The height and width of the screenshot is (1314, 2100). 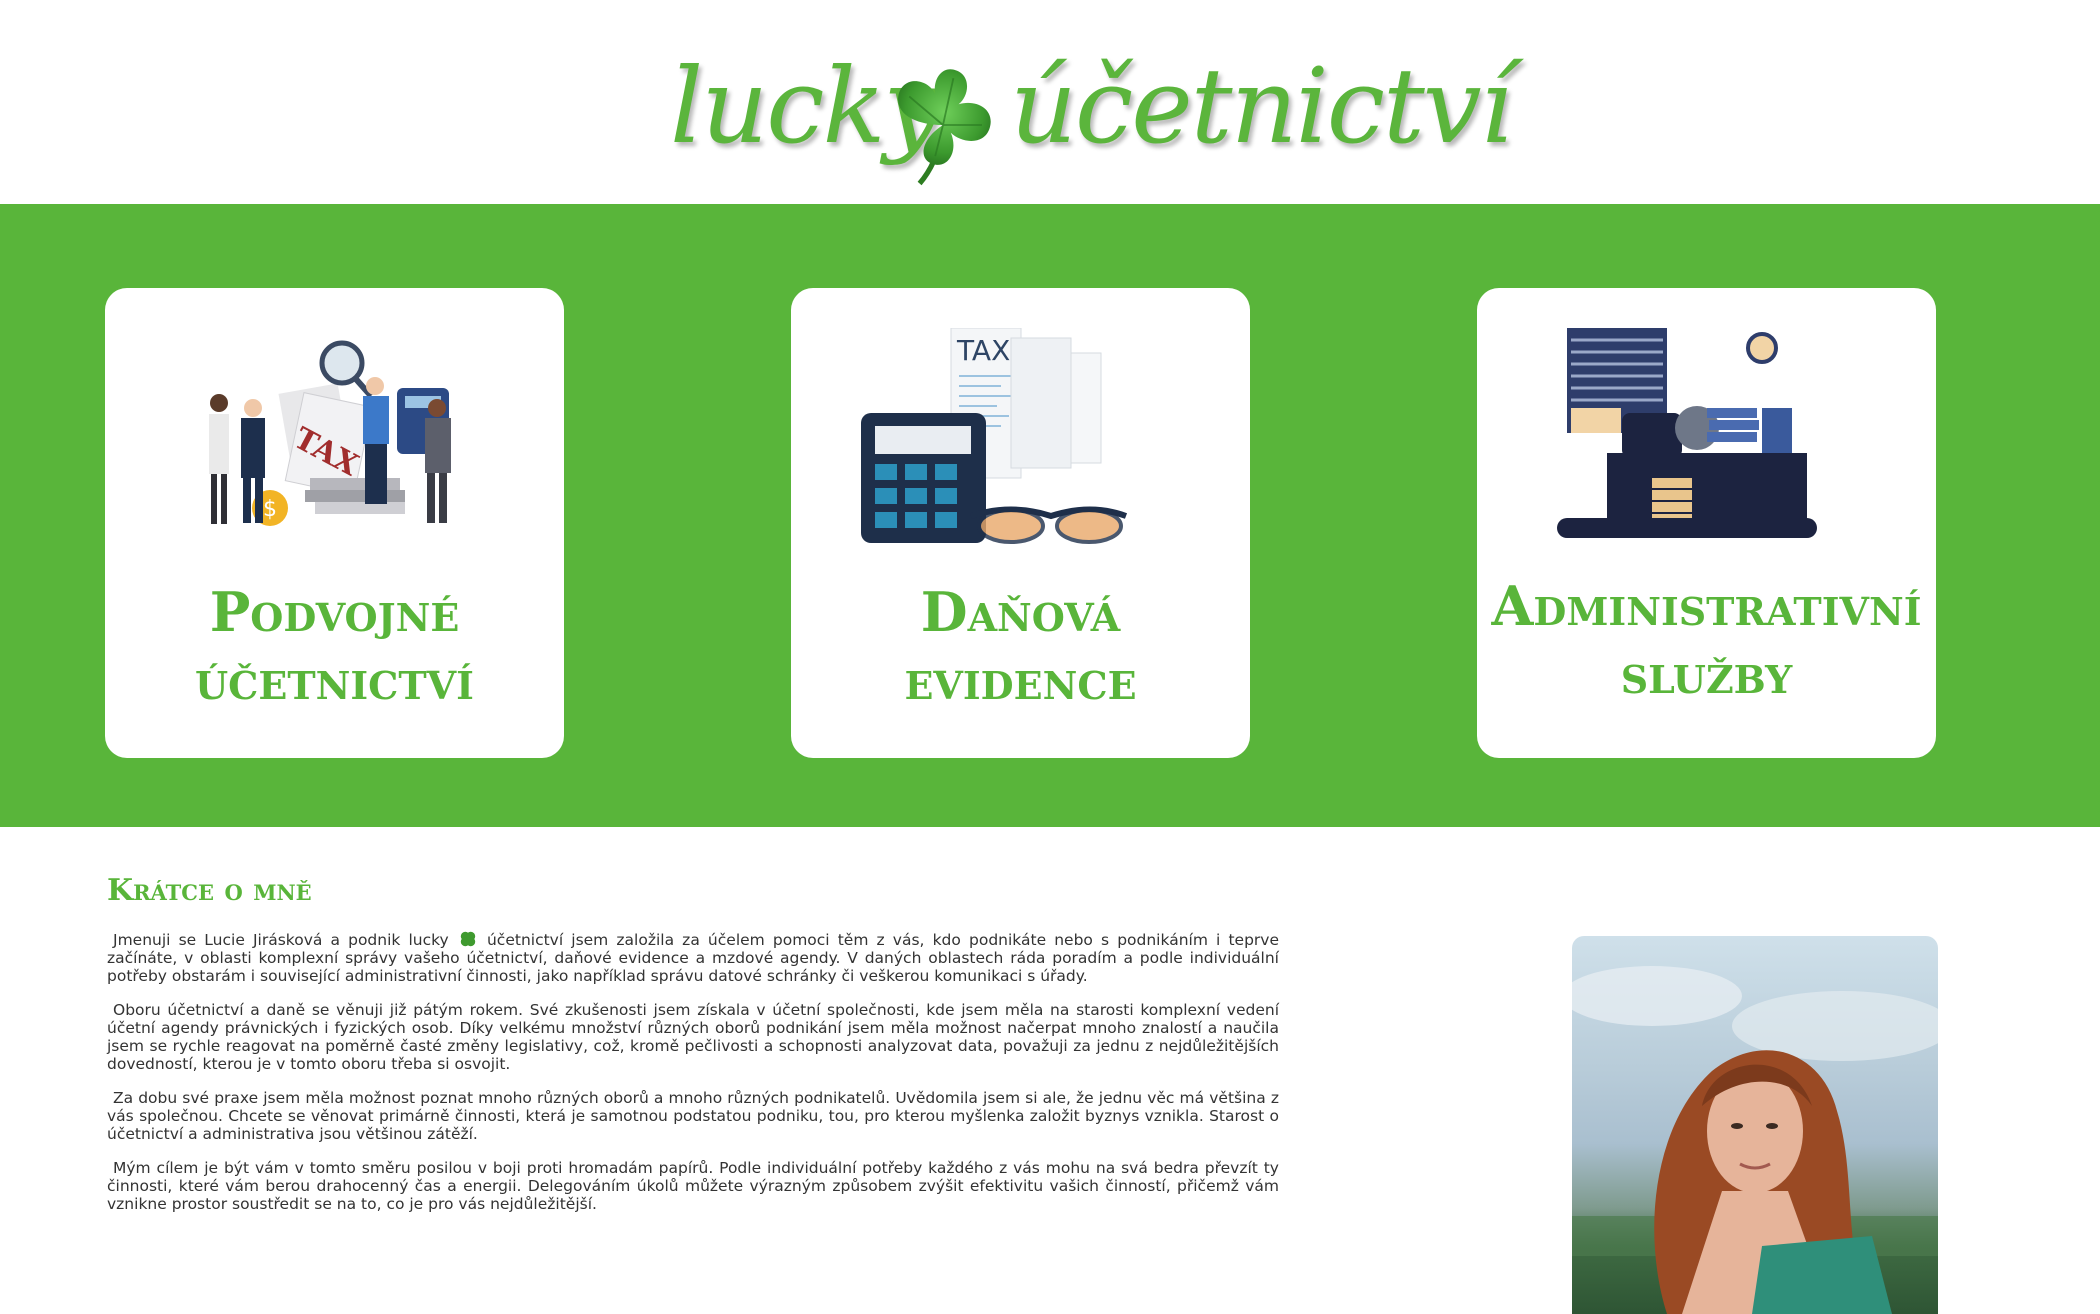 I want to click on service-title-line1: Podvojné, so click(x=334, y=612).